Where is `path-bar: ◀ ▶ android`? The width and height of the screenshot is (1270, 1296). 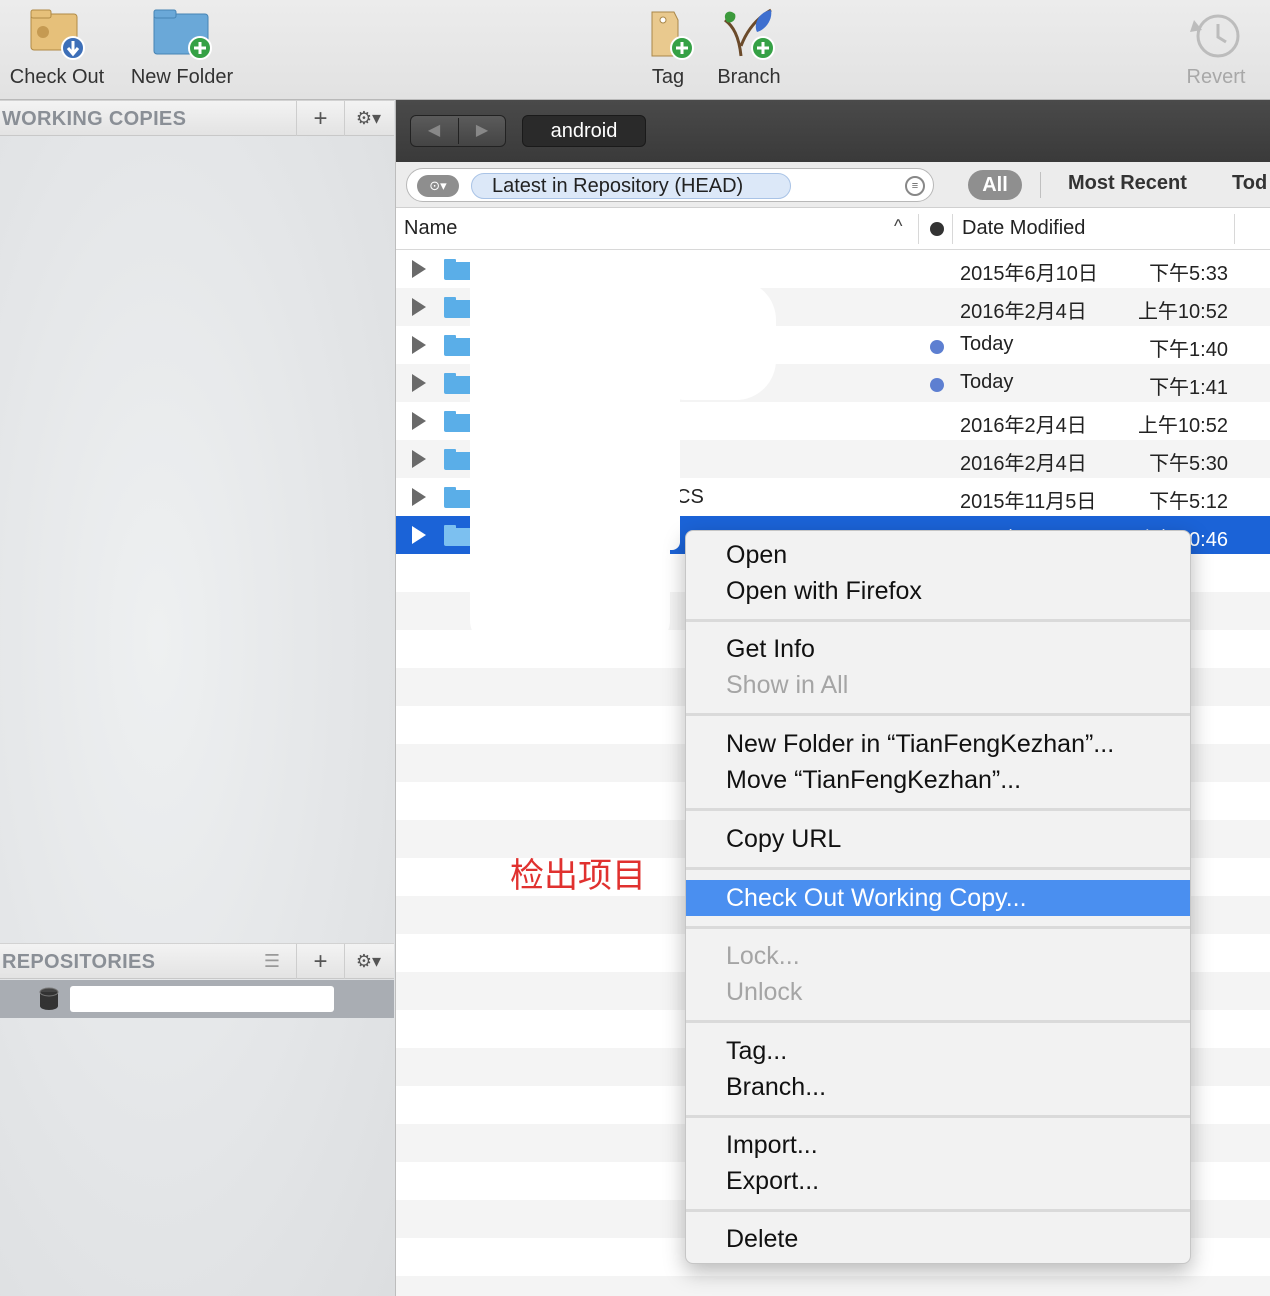 path-bar: ◀ ▶ android is located at coordinates (833, 131).